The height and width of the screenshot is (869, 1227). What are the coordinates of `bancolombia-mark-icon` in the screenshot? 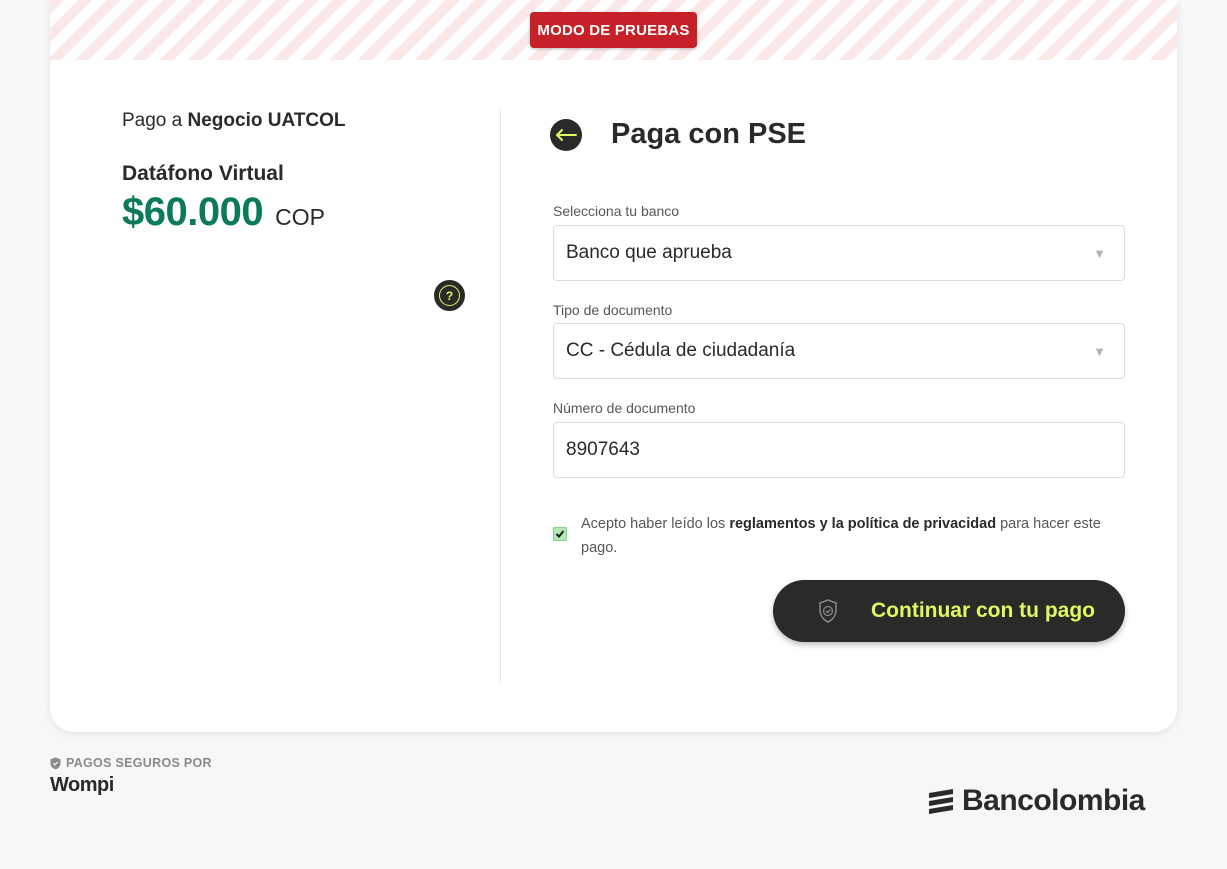 It's located at (941, 801).